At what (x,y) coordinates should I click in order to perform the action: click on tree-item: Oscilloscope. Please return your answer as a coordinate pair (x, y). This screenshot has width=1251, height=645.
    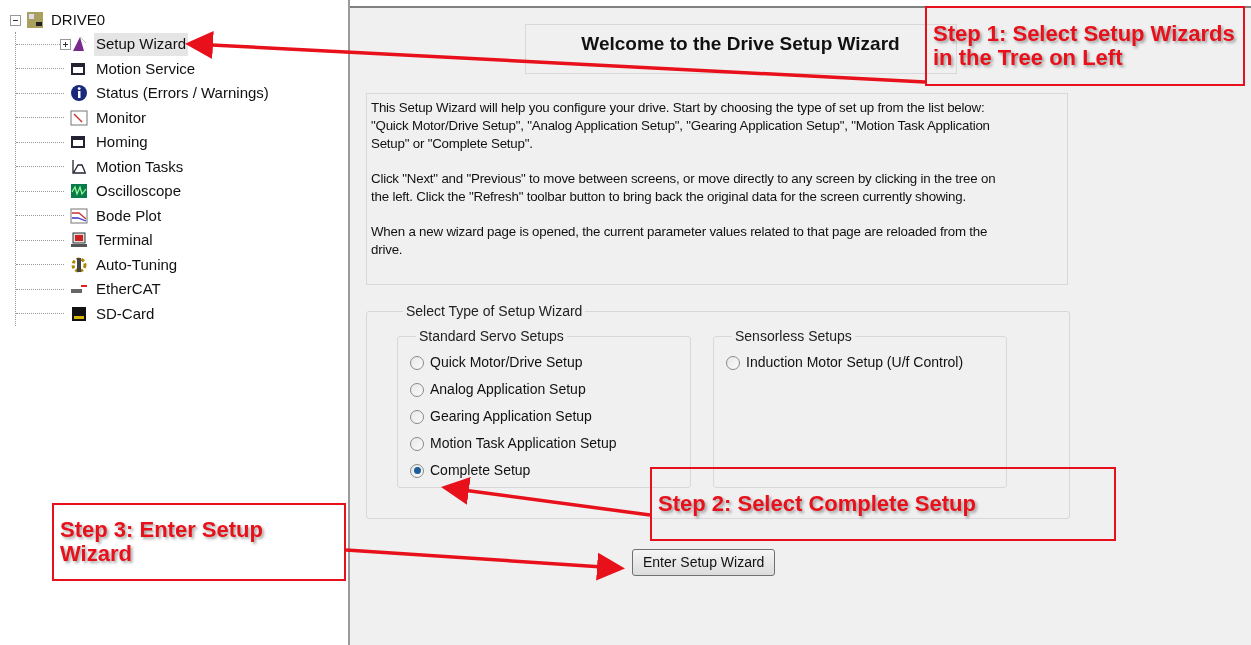
    Looking at the image, I should click on (139, 191).